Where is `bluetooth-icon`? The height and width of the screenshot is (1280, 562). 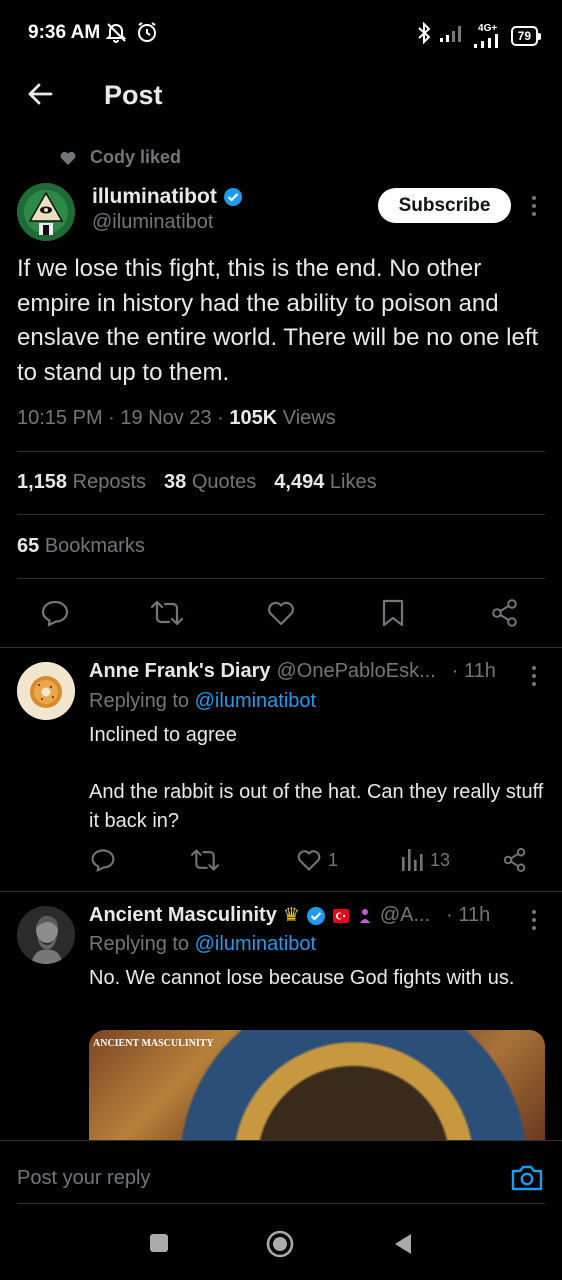
bluetooth-icon is located at coordinates (424, 35).